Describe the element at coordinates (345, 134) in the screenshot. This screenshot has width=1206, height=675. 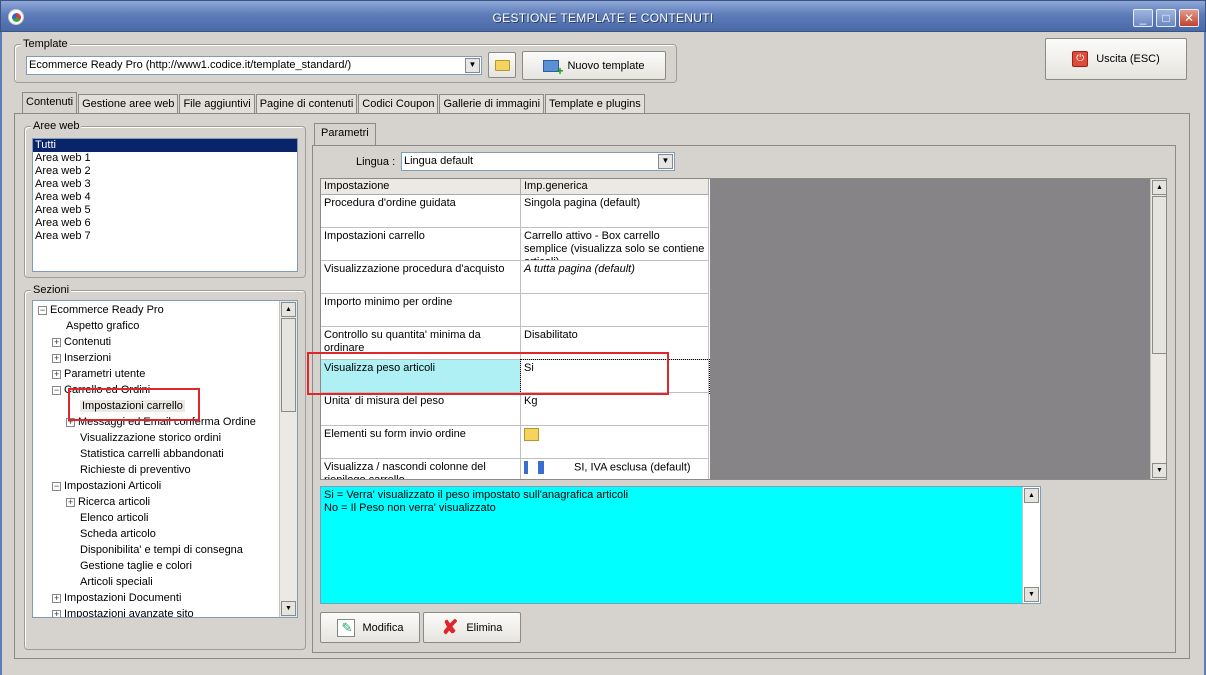
I see `tab-parametri: Parametri` at that location.